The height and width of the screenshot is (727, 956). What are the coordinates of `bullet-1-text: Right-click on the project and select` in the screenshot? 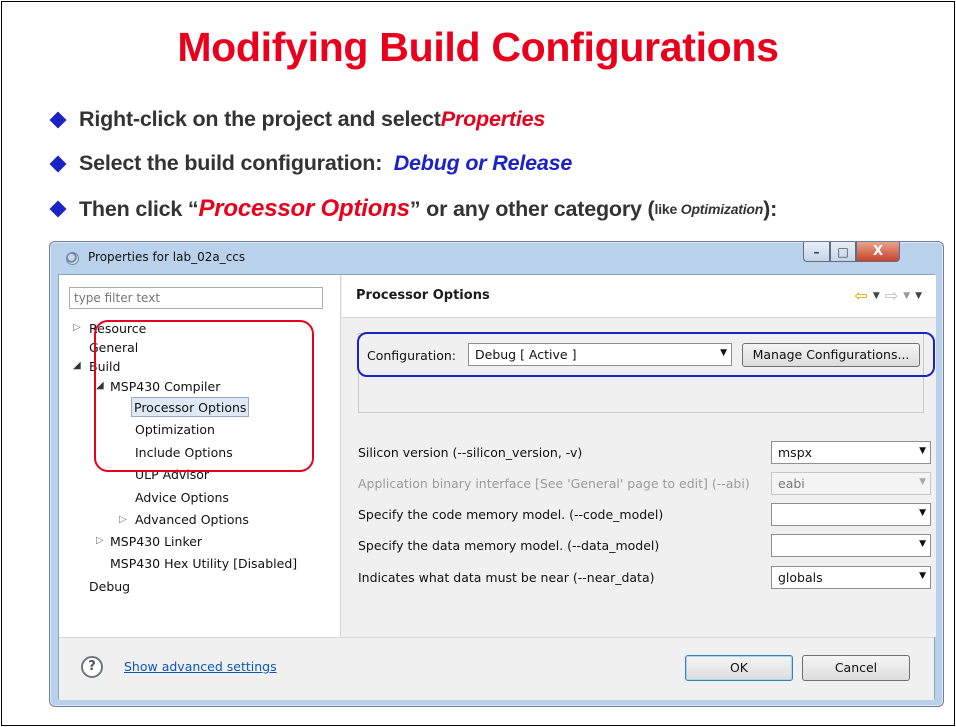 It's located at (260, 119).